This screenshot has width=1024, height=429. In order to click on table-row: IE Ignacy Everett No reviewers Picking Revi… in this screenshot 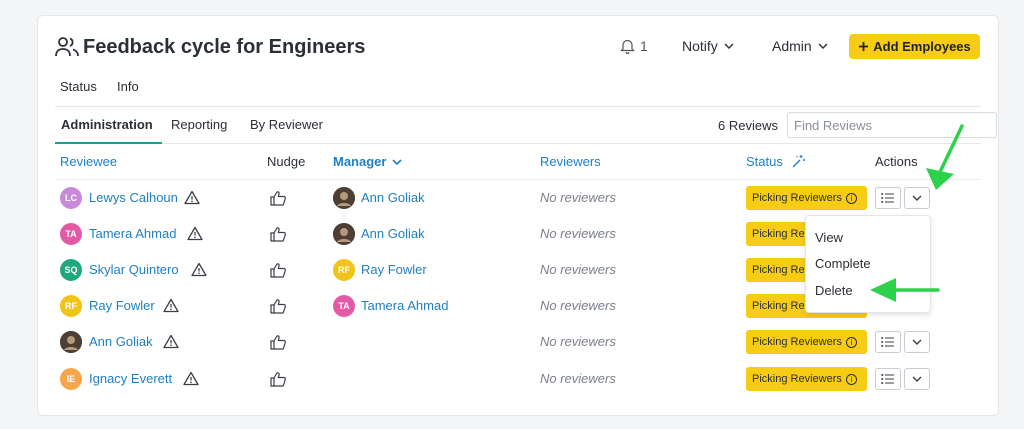, I will do `click(518, 379)`.